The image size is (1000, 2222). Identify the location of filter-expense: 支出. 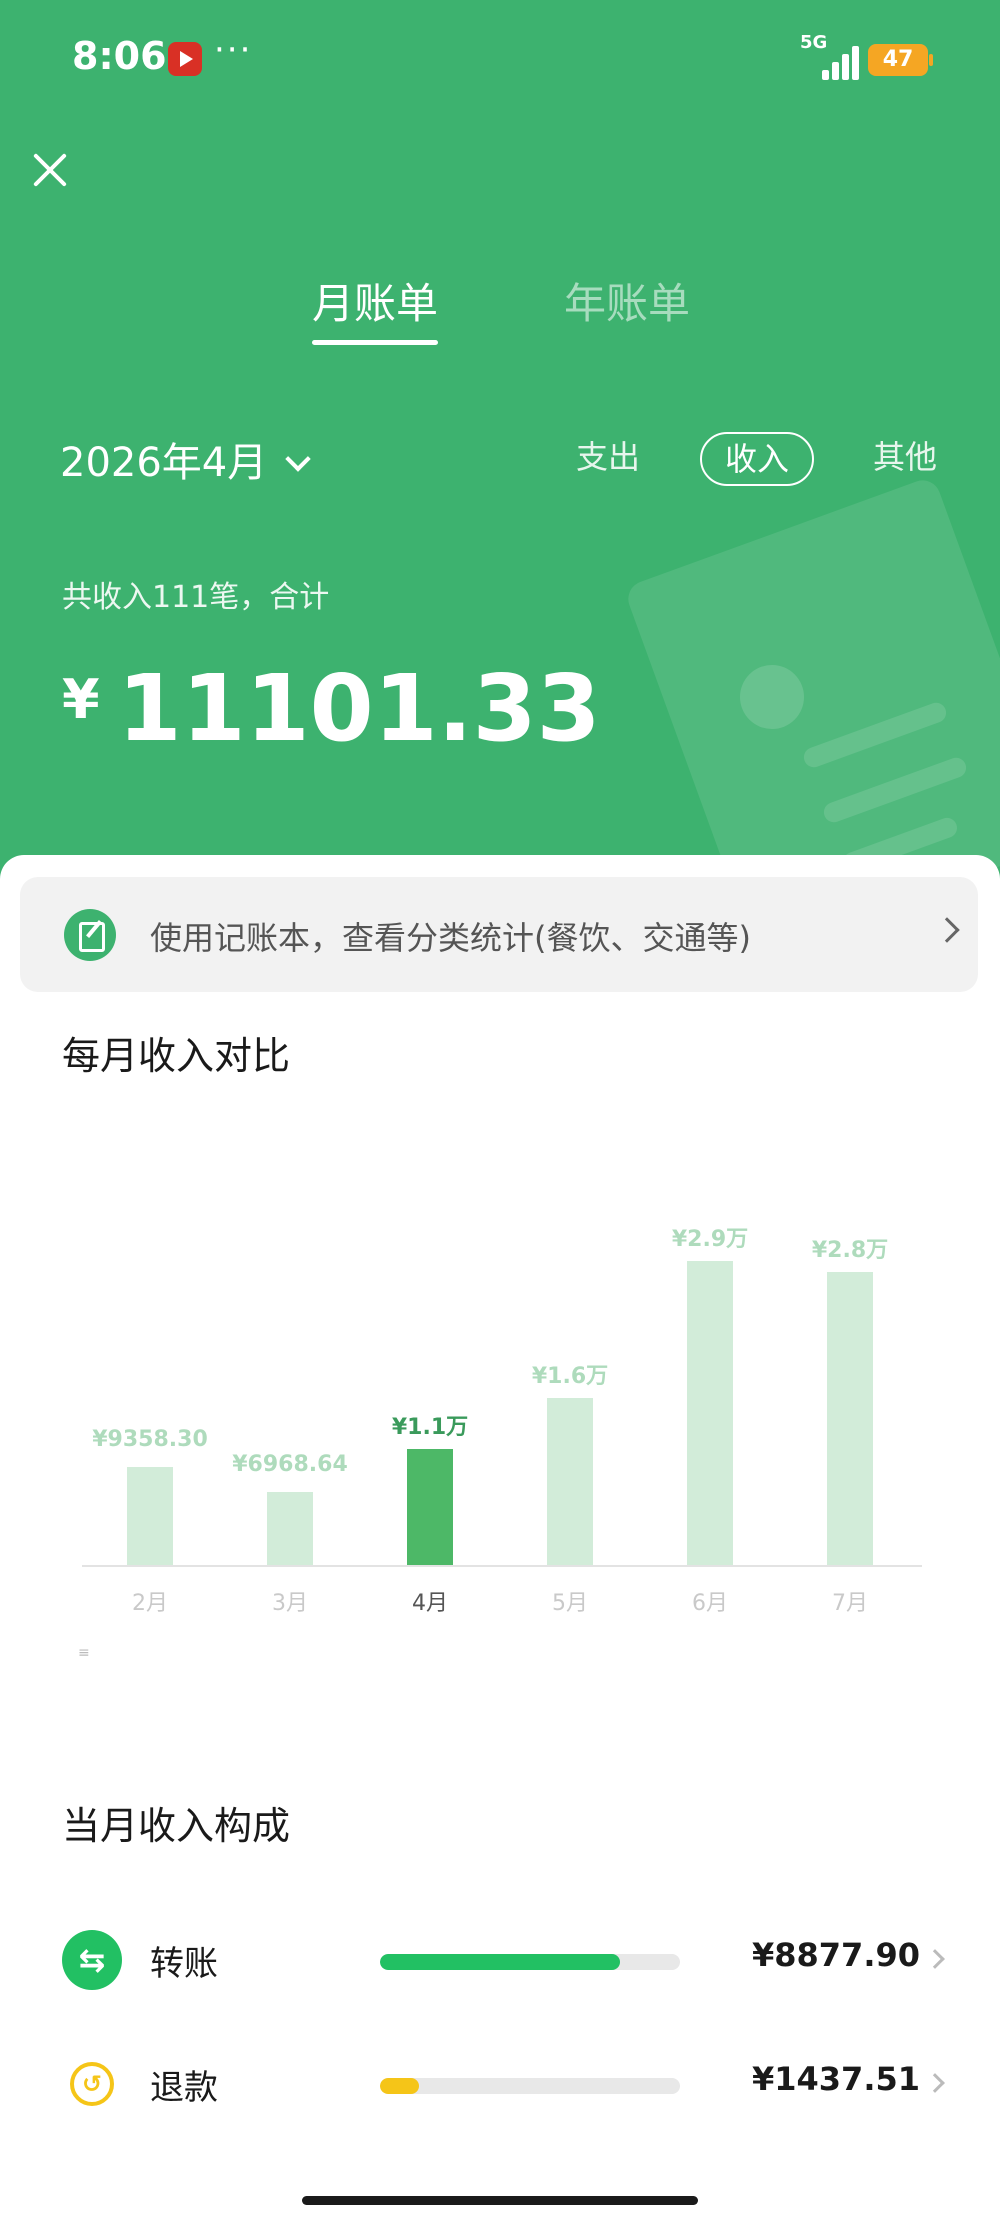
(608, 455).